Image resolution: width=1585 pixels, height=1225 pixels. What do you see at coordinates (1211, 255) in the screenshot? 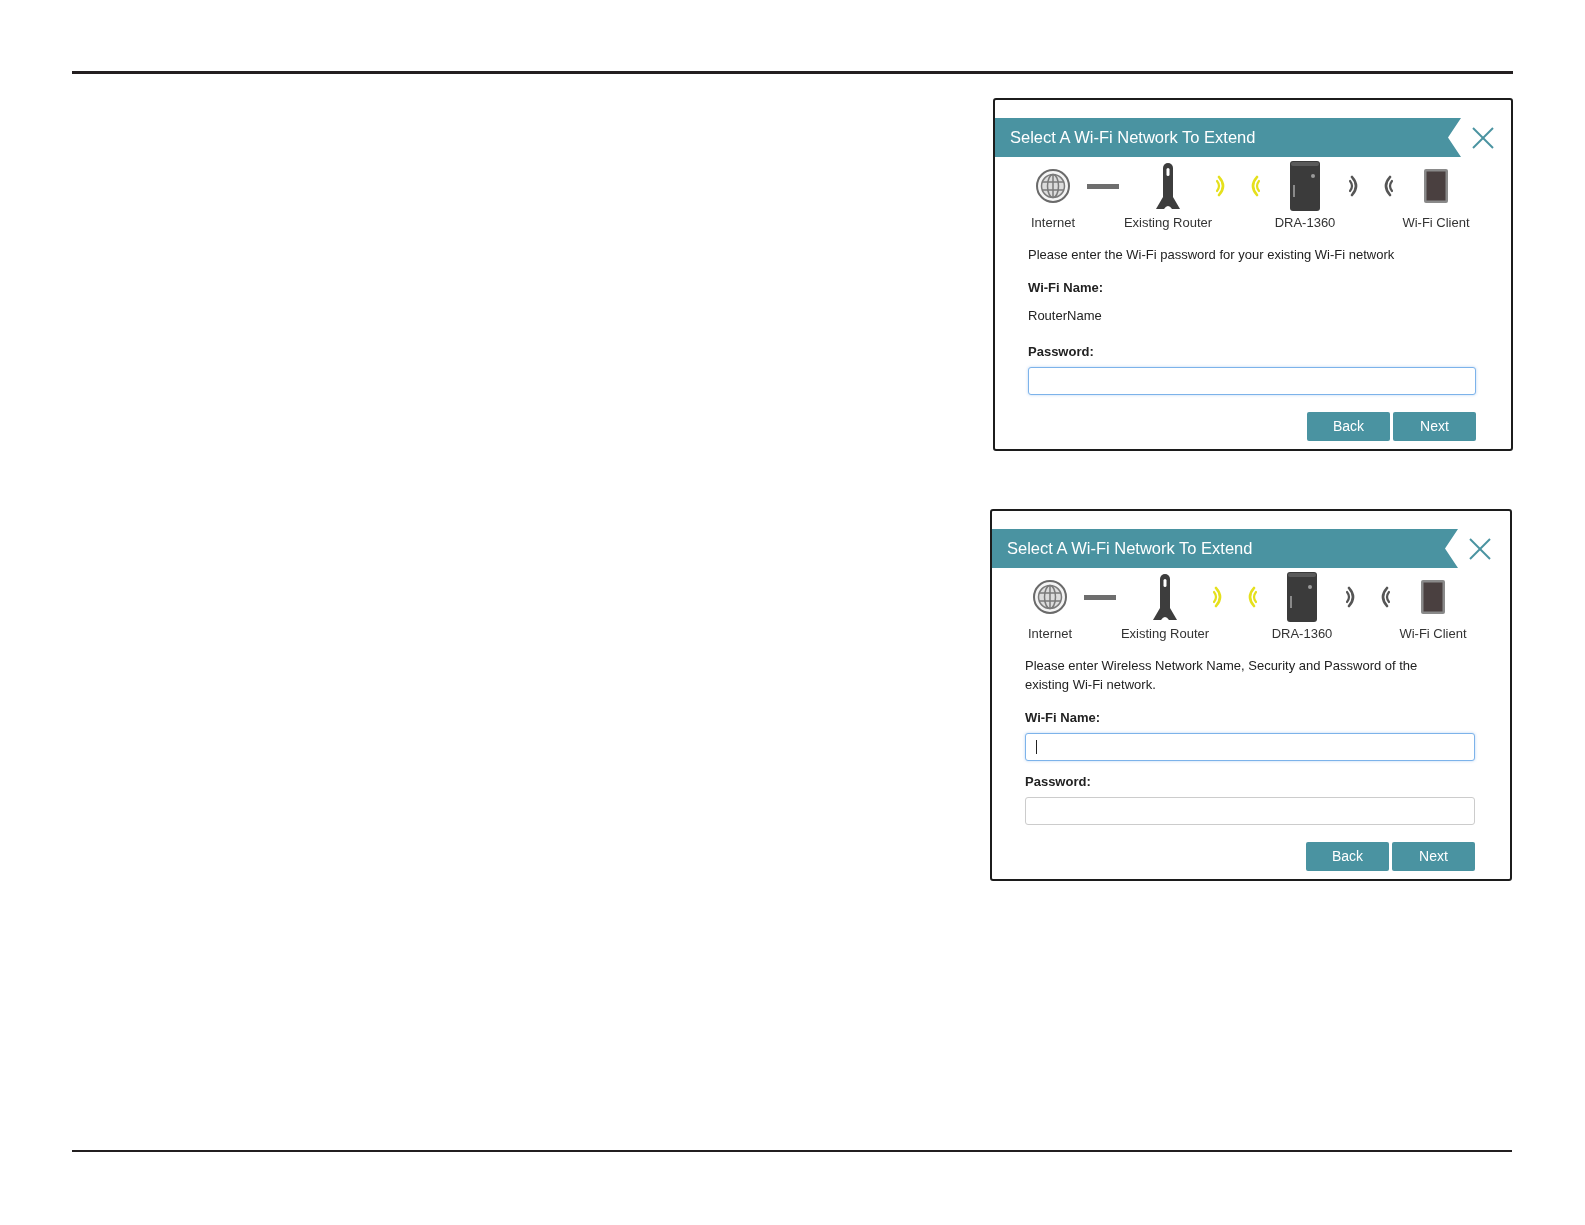
I see `instruction-text: Please enter the Wi-Fi password for your existing Wi-Fi network` at bounding box center [1211, 255].